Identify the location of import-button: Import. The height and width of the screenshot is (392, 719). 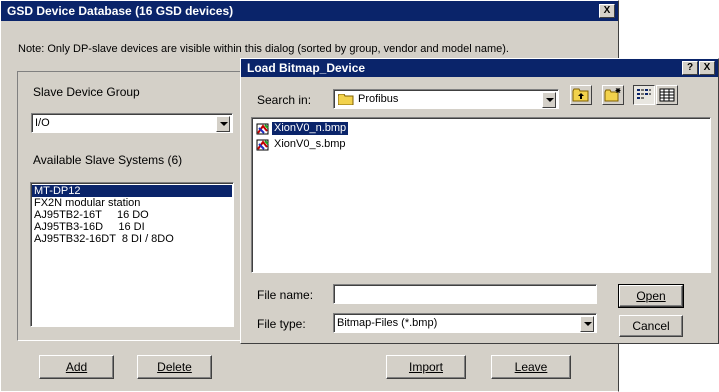
(426, 367).